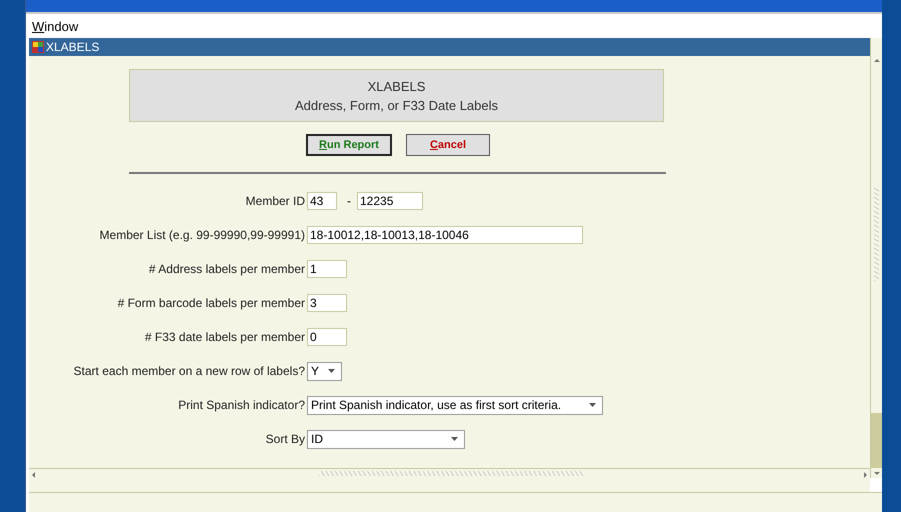 This screenshot has width=901, height=512. I want to click on dropdown: Print Spanish indicator, use as first sort criteria., so click(455, 405).